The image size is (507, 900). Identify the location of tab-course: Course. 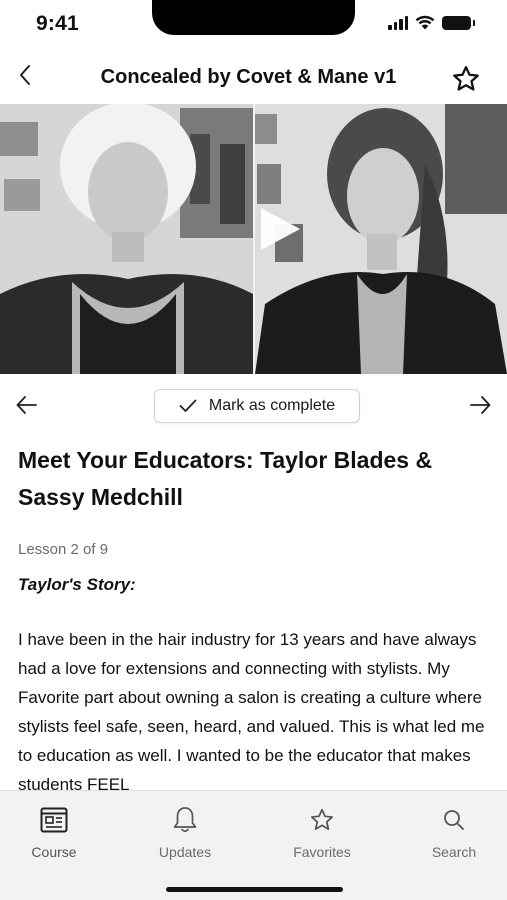
(54, 832).